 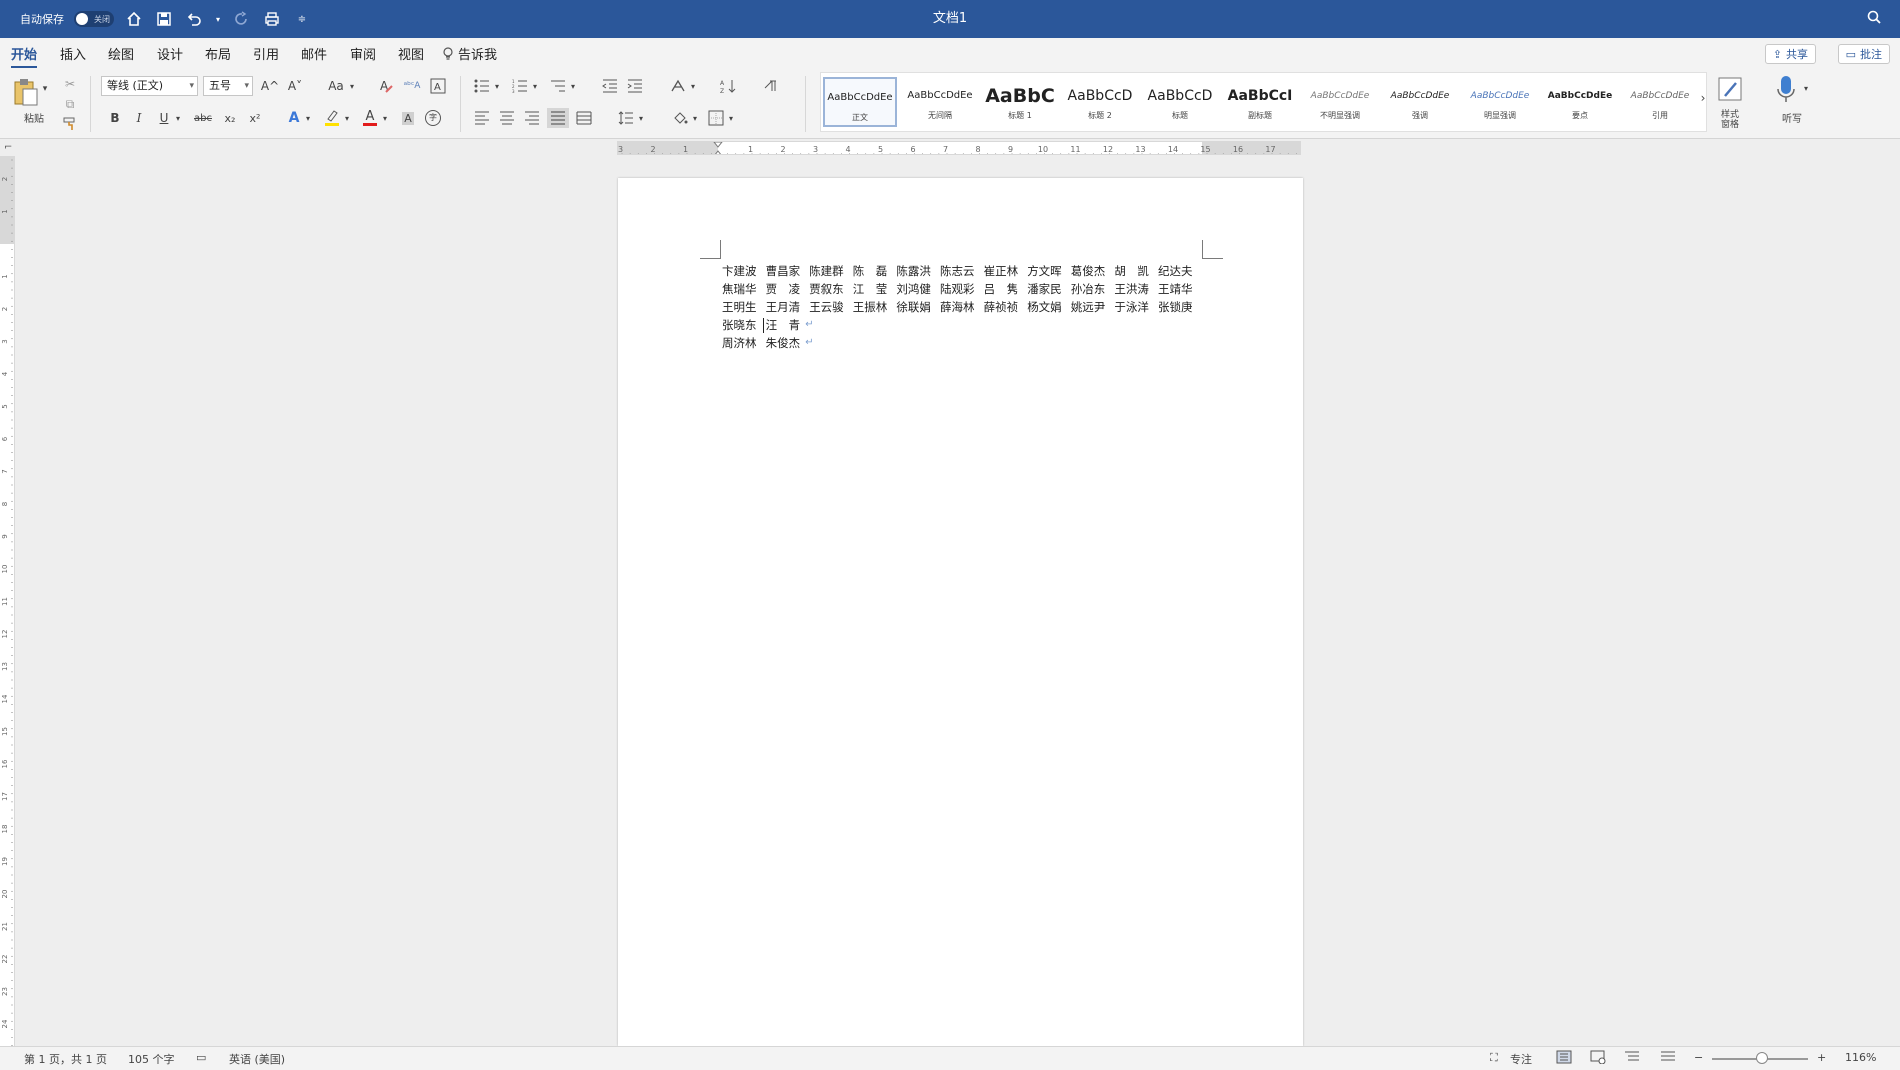 I want to click on clear-formatting-icon: A, so click(x=386, y=86).